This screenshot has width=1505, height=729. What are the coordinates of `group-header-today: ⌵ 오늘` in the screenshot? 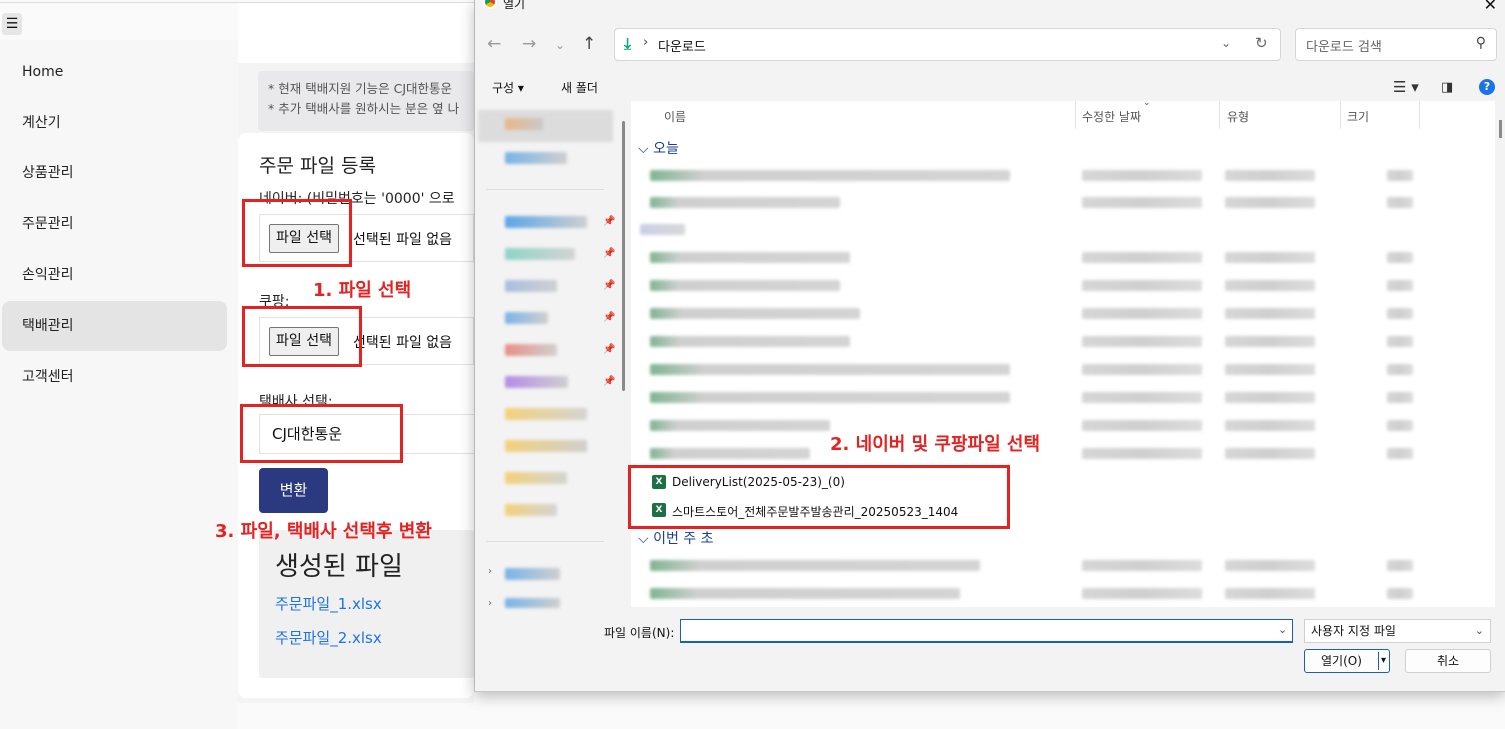 It's located at (658, 148).